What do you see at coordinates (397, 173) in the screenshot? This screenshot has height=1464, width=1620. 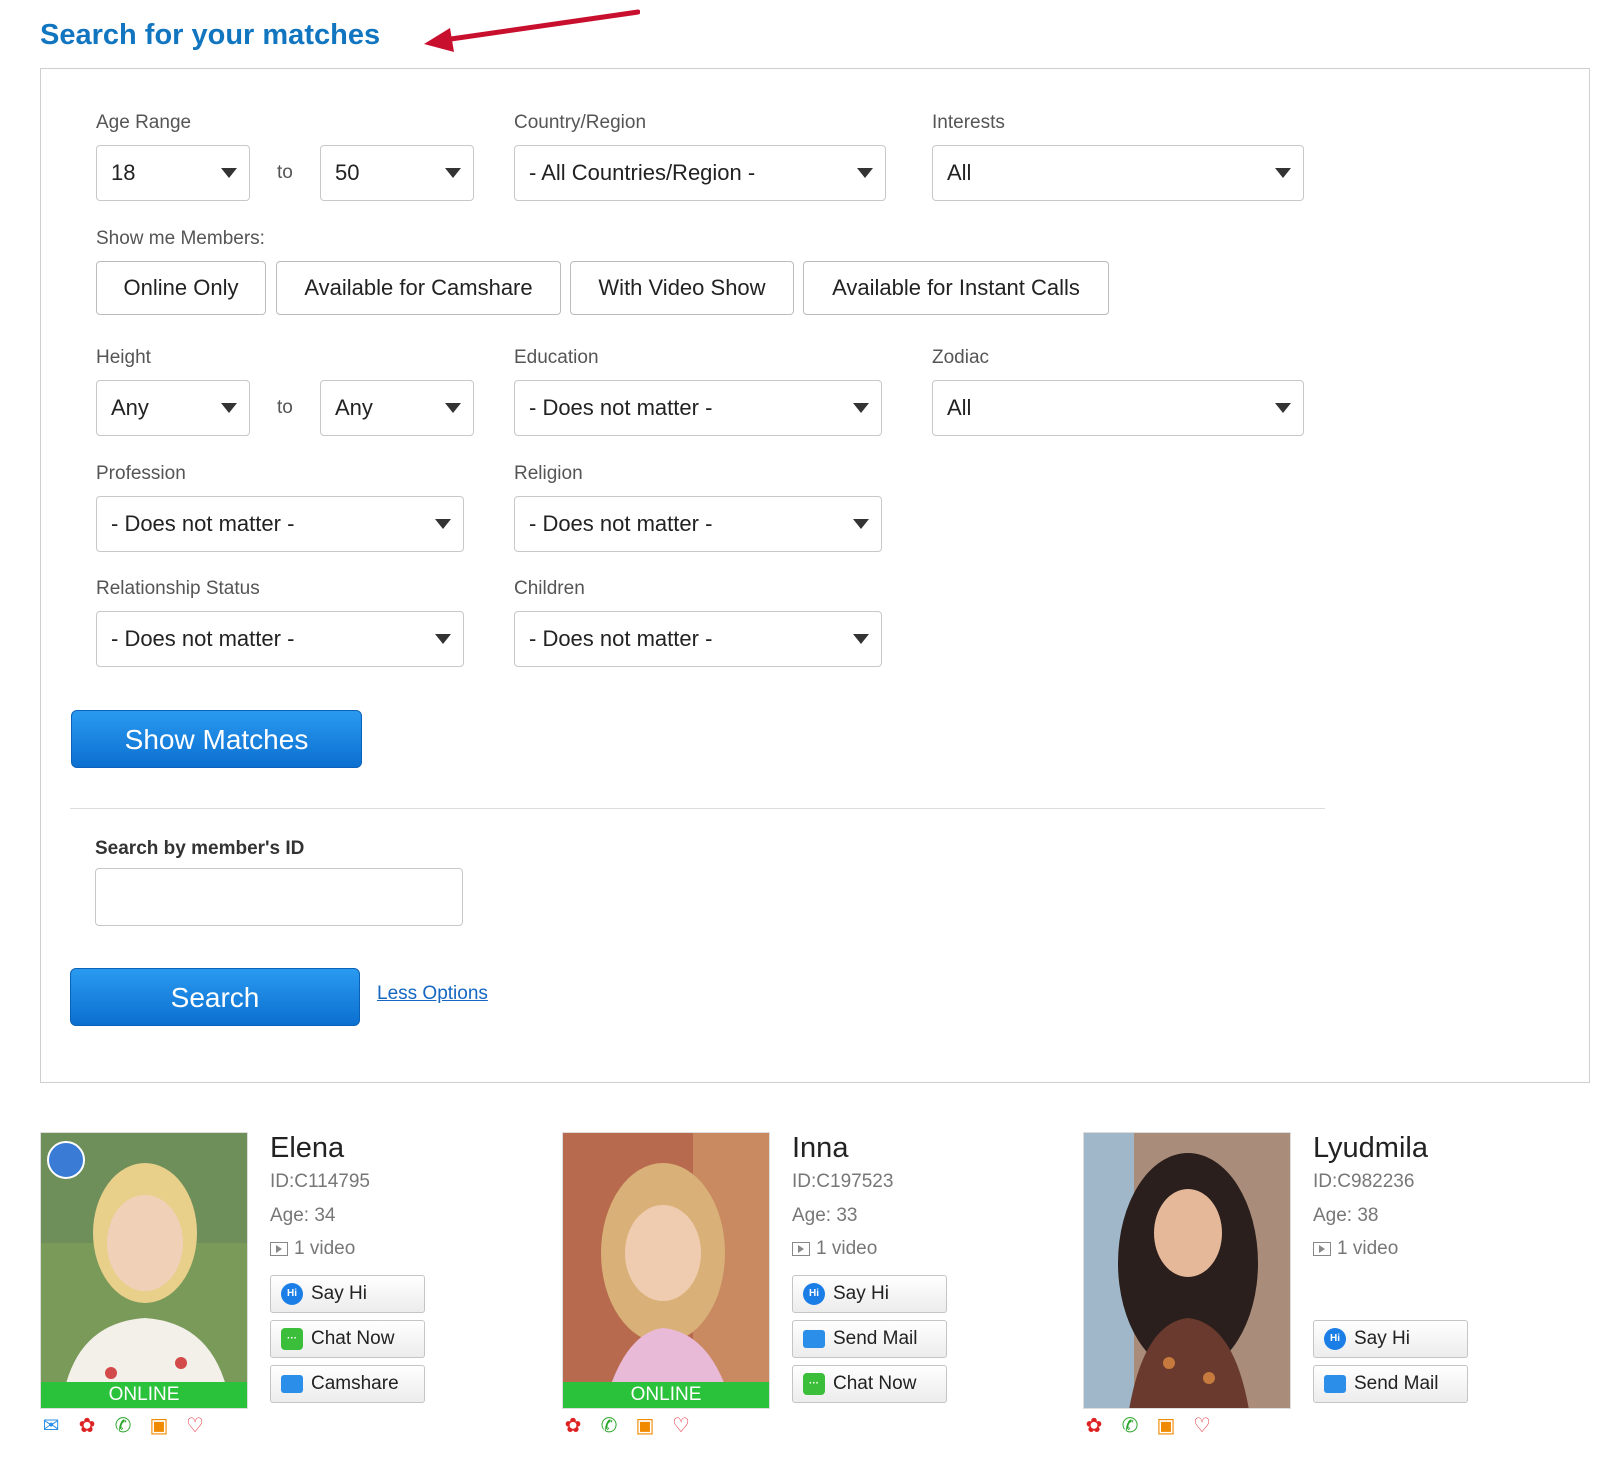 I see `age-to-select: 50` at bounding box center [397, 173].